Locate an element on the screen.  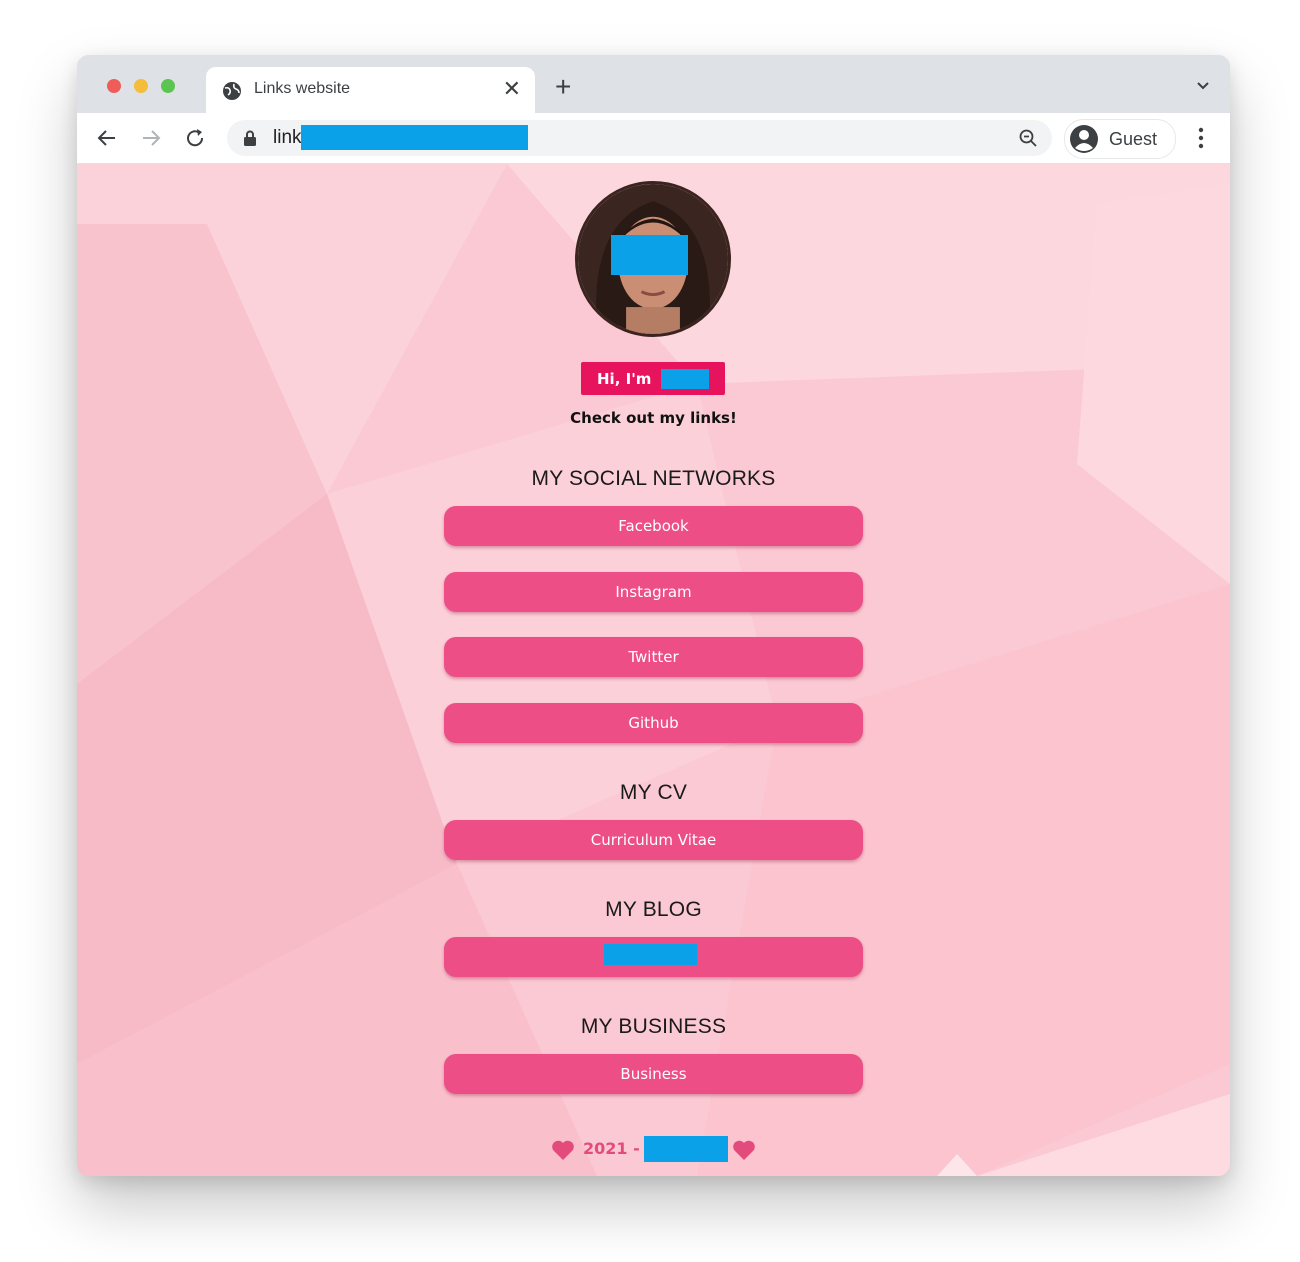
section-title-business: MY BUSINESS is located at coordinates (653, 1026).